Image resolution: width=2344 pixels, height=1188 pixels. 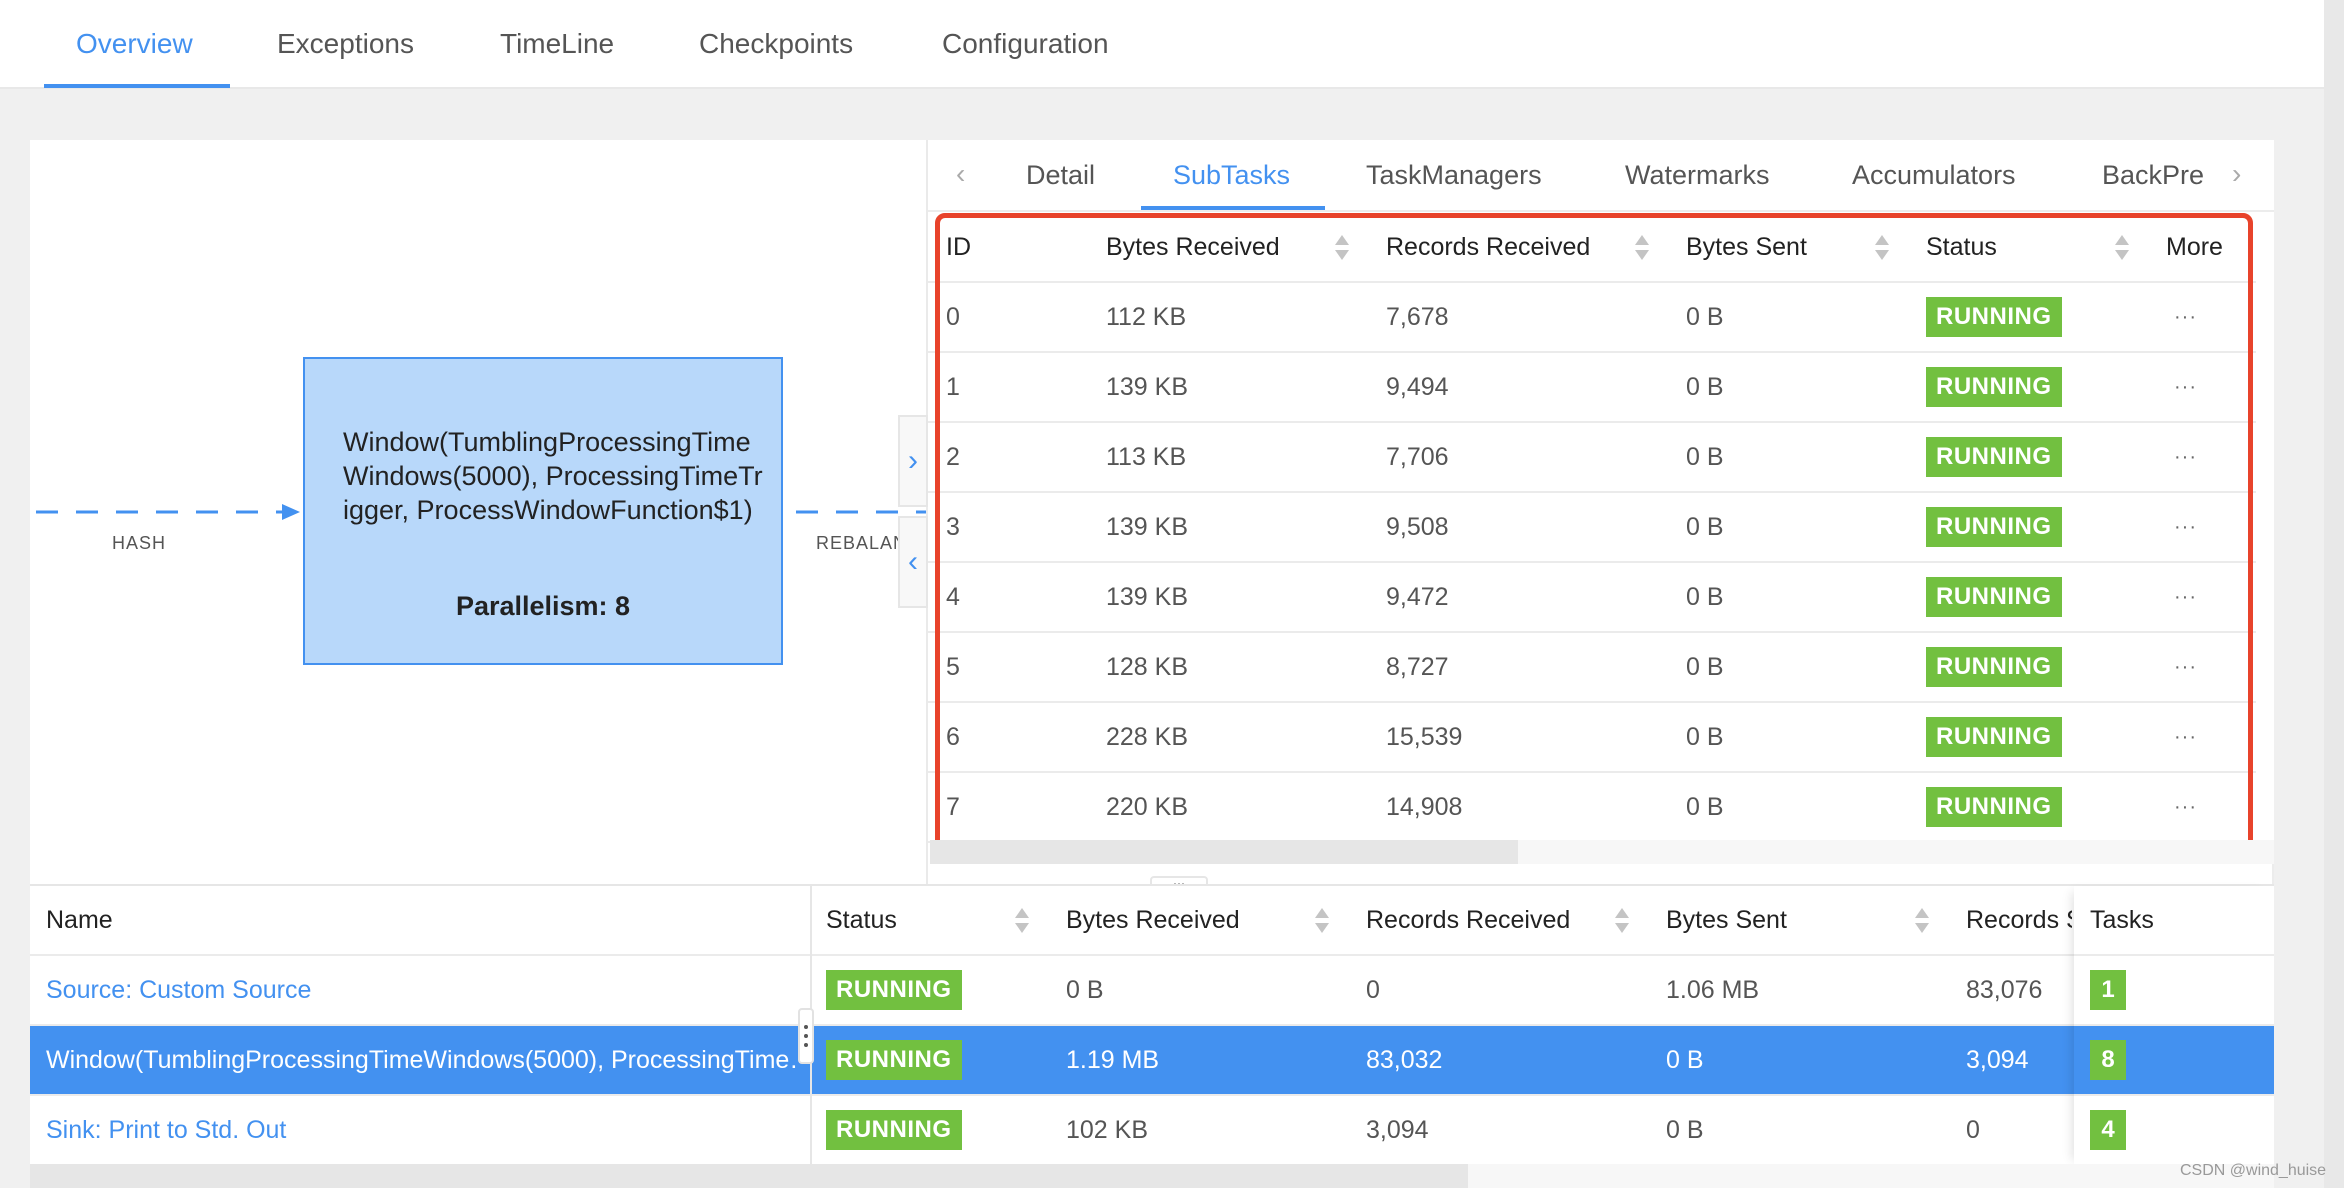 I want to click on subtask-row: 4 139 KB 9,472 0 B RUNNING ···, so click(x=1592, y=598).